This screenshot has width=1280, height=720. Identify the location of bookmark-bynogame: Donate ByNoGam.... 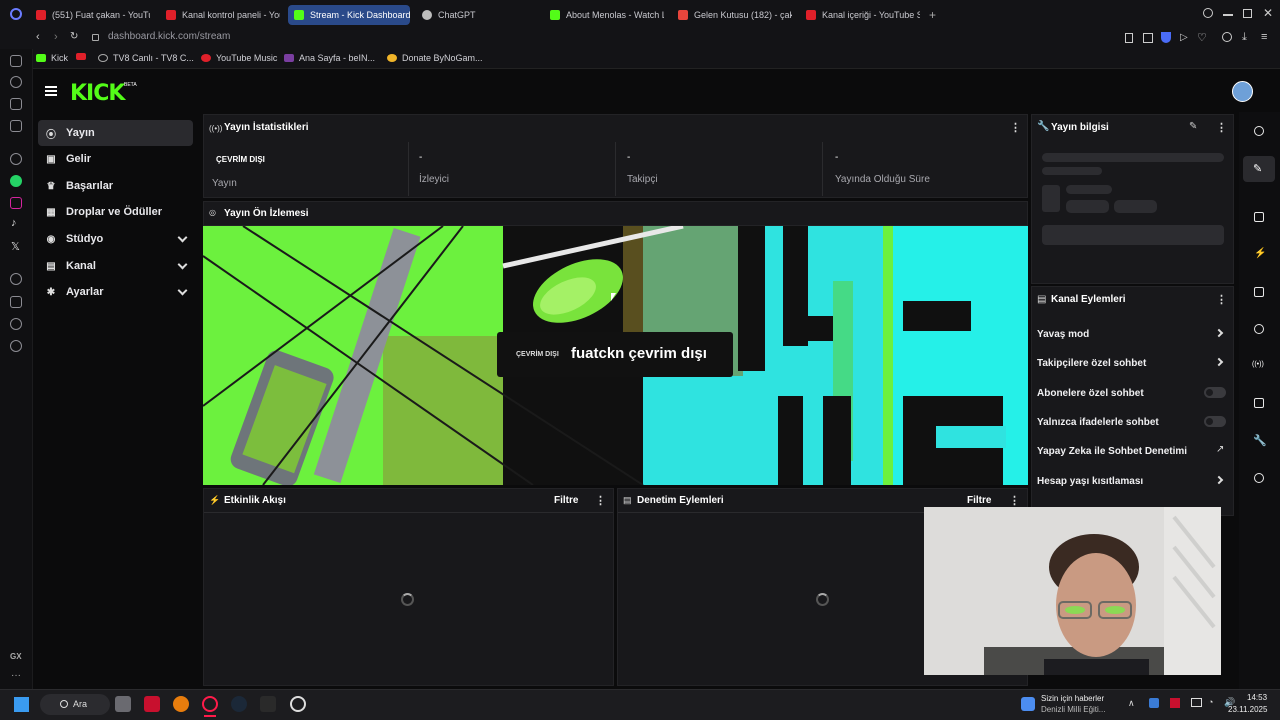
(435, 58).